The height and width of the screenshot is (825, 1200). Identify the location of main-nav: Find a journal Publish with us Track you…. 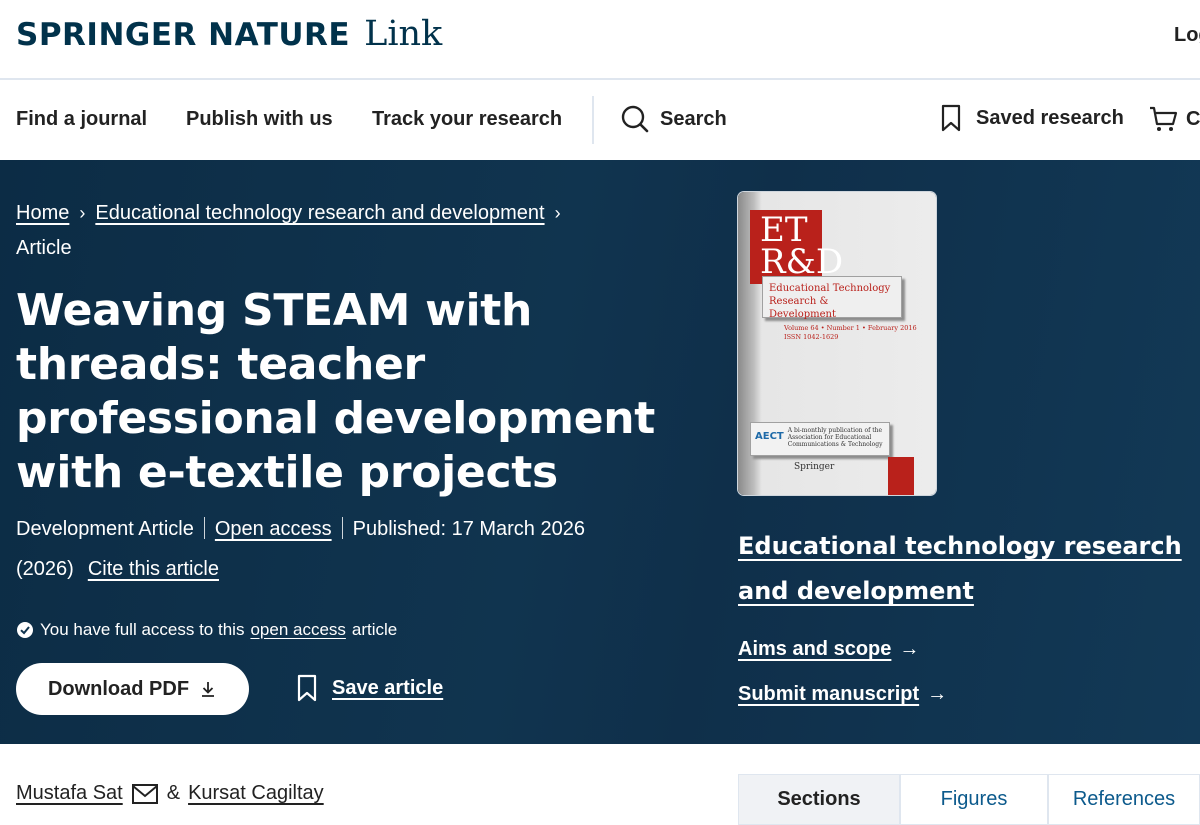
(600, 120).